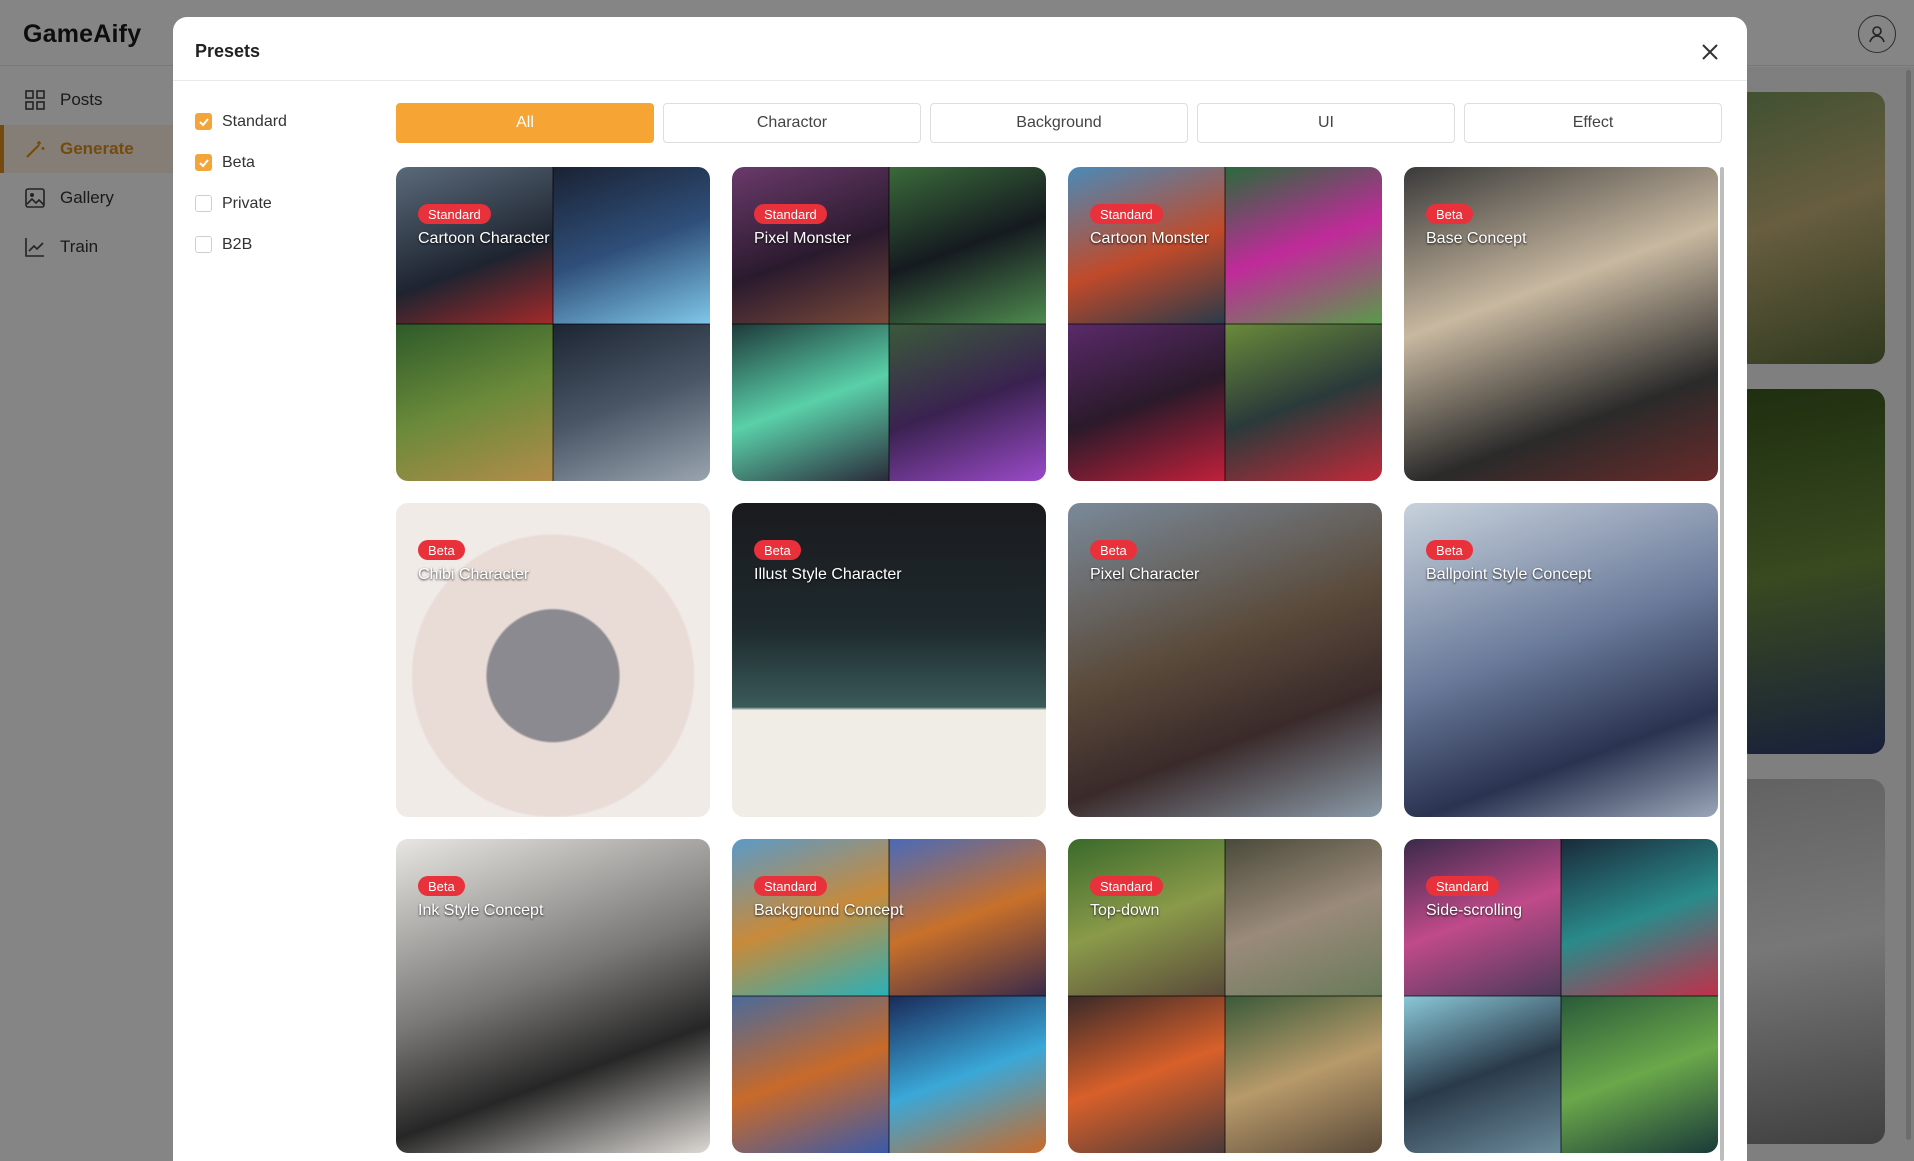 This screenshot has width=1914, height=1161. Describe the element at coordinates (1476, 238) in the screenshot. I see `preset-title: Base Concept` at that location.